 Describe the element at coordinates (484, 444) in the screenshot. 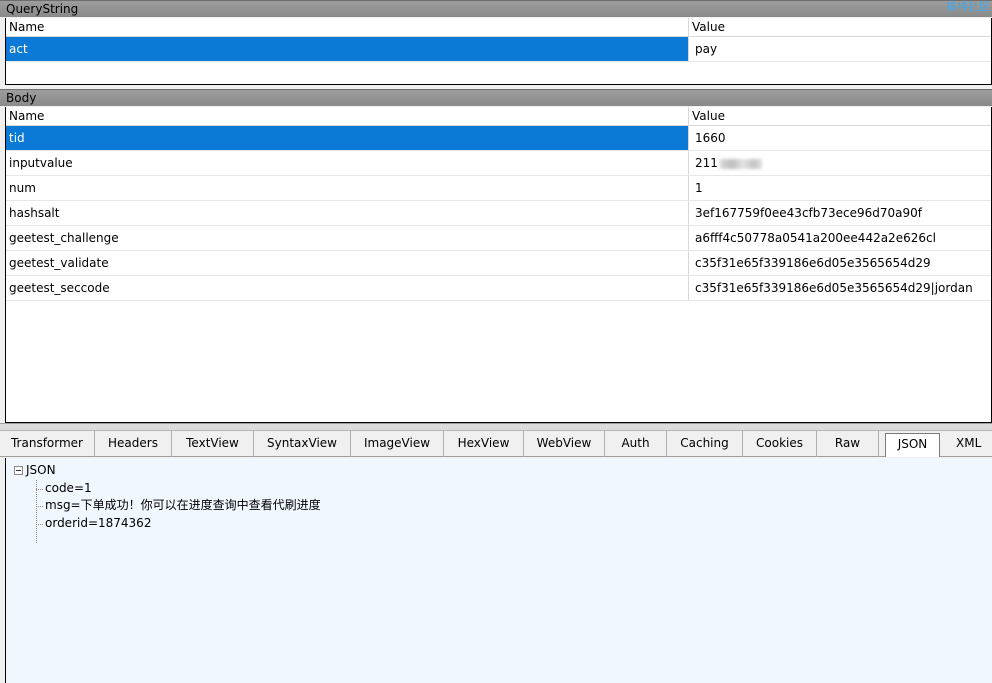

I see `tab-hexview: HexView` at that location.